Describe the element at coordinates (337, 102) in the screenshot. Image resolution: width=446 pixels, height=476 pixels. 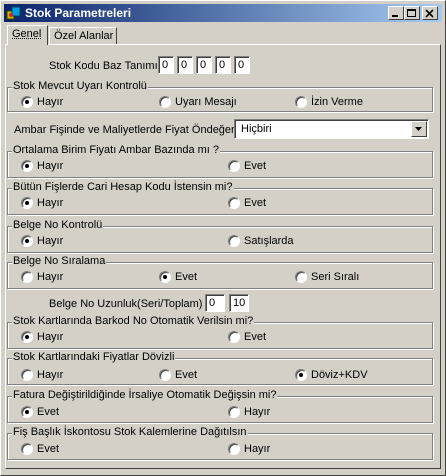
I see `radio-label: İzin Verme` at that location.